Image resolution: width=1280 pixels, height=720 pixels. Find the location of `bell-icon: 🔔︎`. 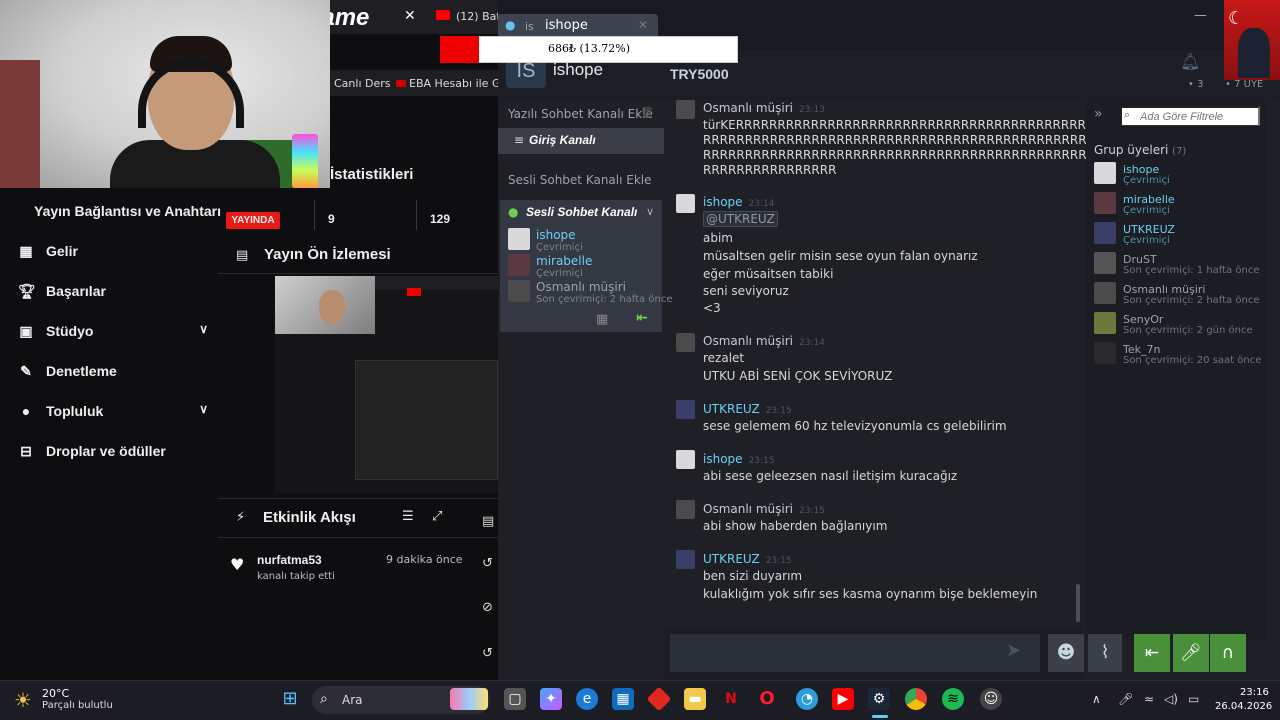

bell-icon: 🔔︎ is located at coordinates (1190, 61).